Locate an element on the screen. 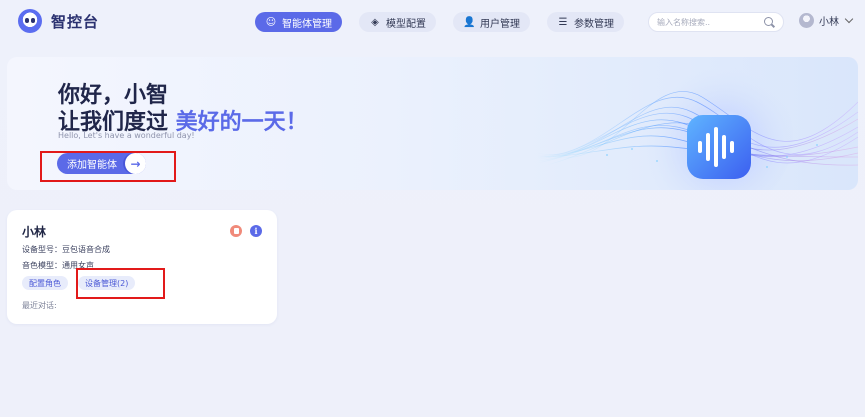 Image resolution: width=865 pixels, height=417 pixels. nav-item-label: 智能体管理 is located at coordinates (307, 24).